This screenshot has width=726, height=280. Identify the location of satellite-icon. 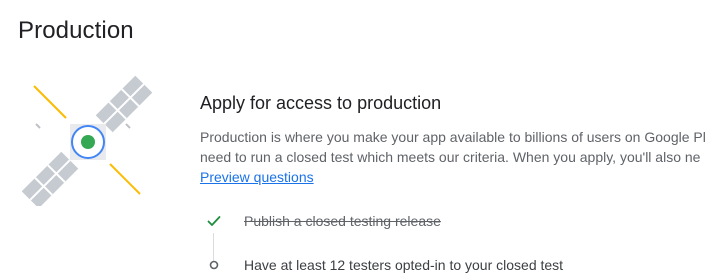
(87, 142).